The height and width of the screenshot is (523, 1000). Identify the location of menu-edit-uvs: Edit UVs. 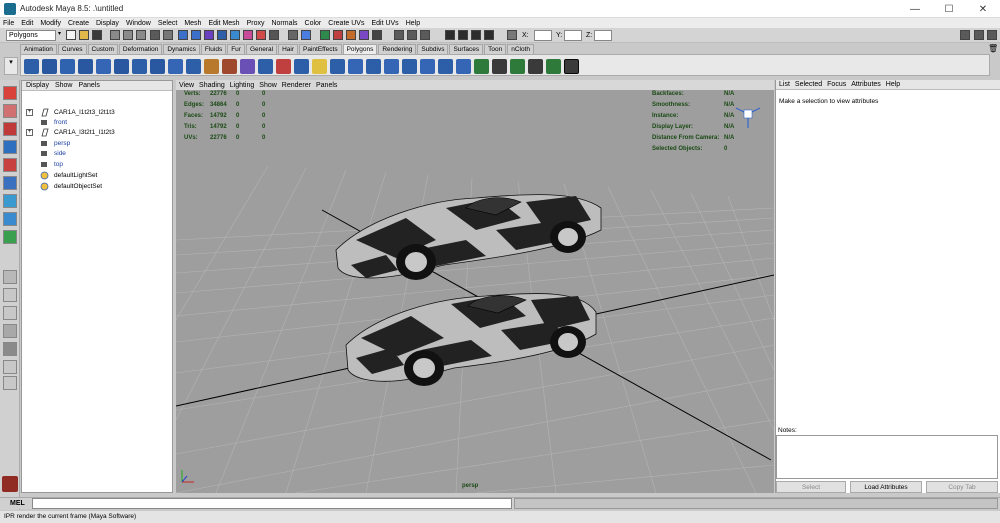
(384, 23).